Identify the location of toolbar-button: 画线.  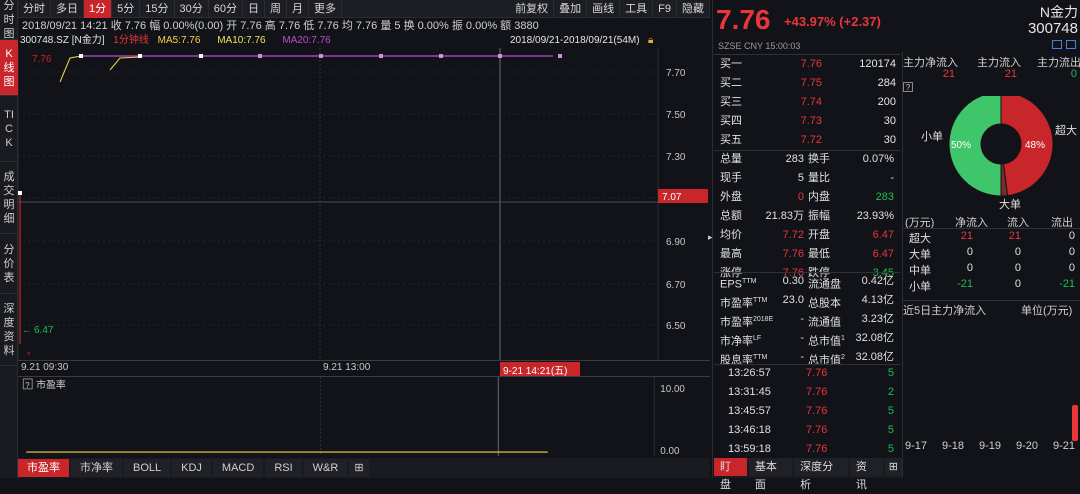
(604, 9).